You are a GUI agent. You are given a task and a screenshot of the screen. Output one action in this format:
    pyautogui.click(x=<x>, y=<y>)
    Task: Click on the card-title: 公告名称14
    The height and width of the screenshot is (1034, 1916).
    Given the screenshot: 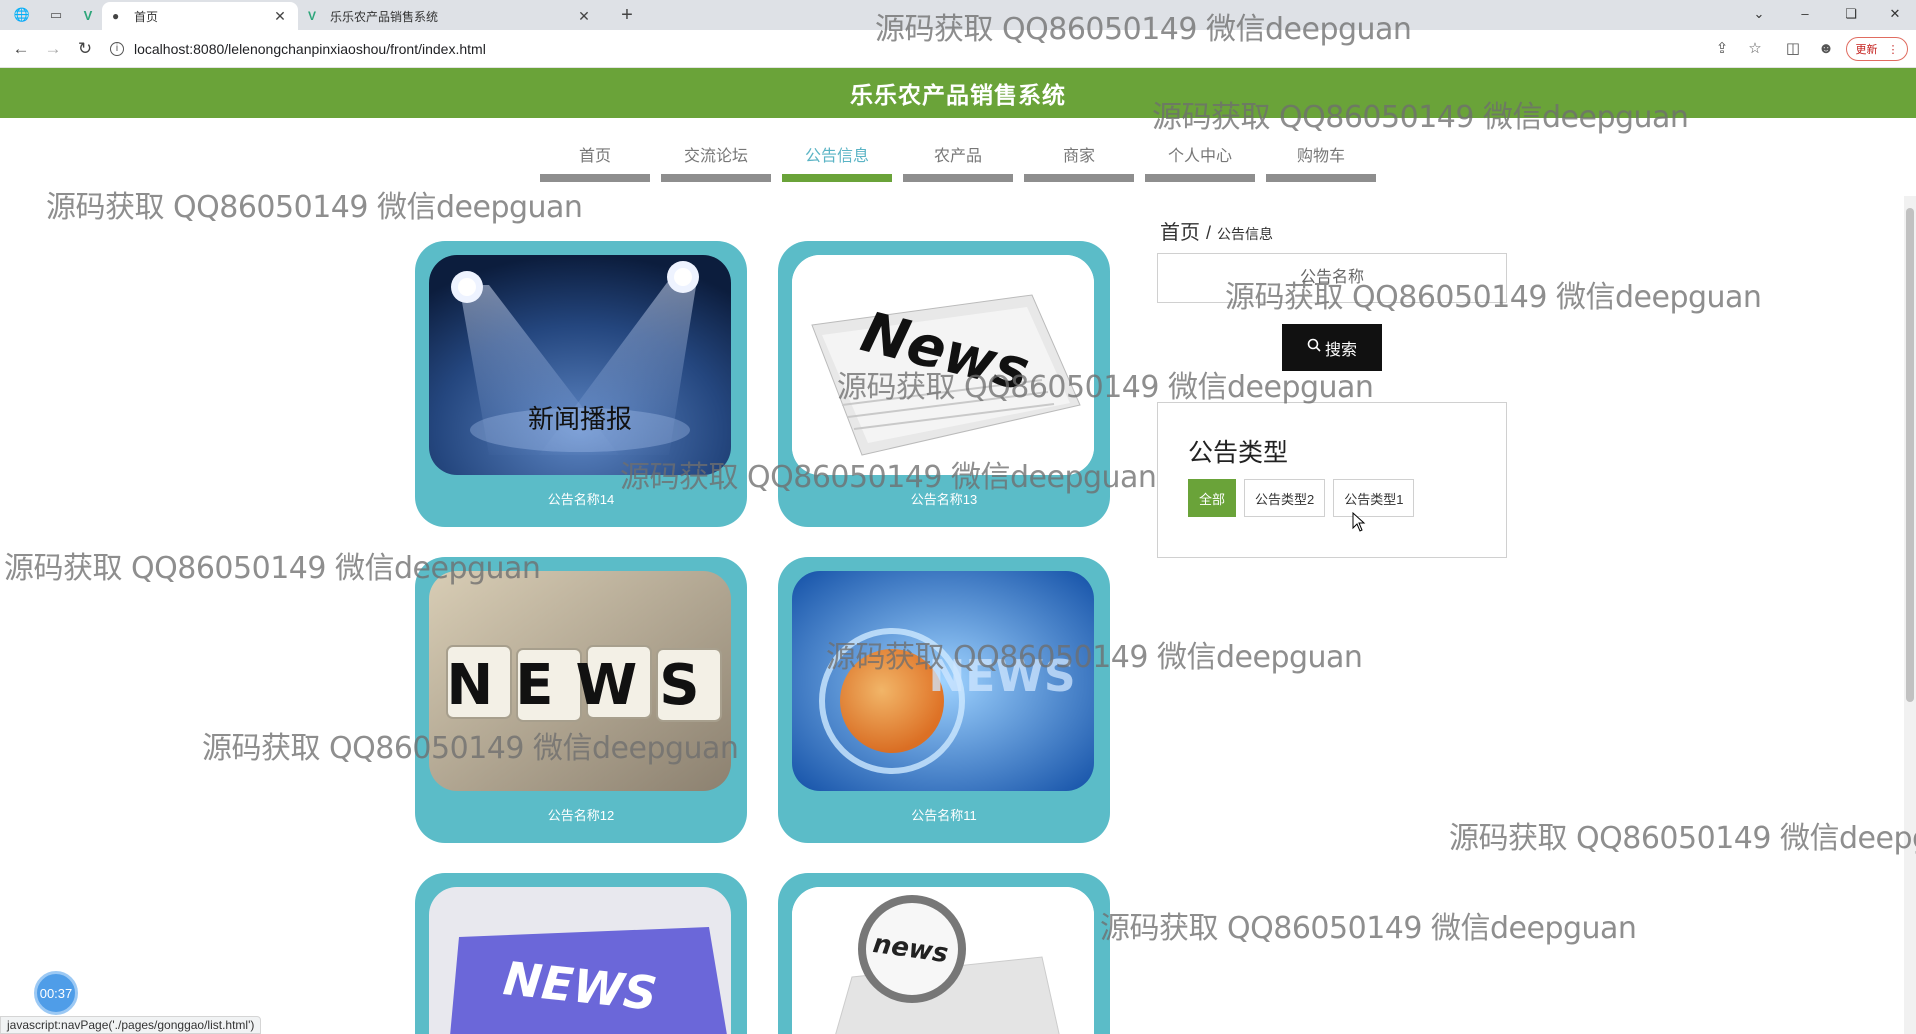 What is the action you would take?
    pyautogui.click(x=581, y=498)
    